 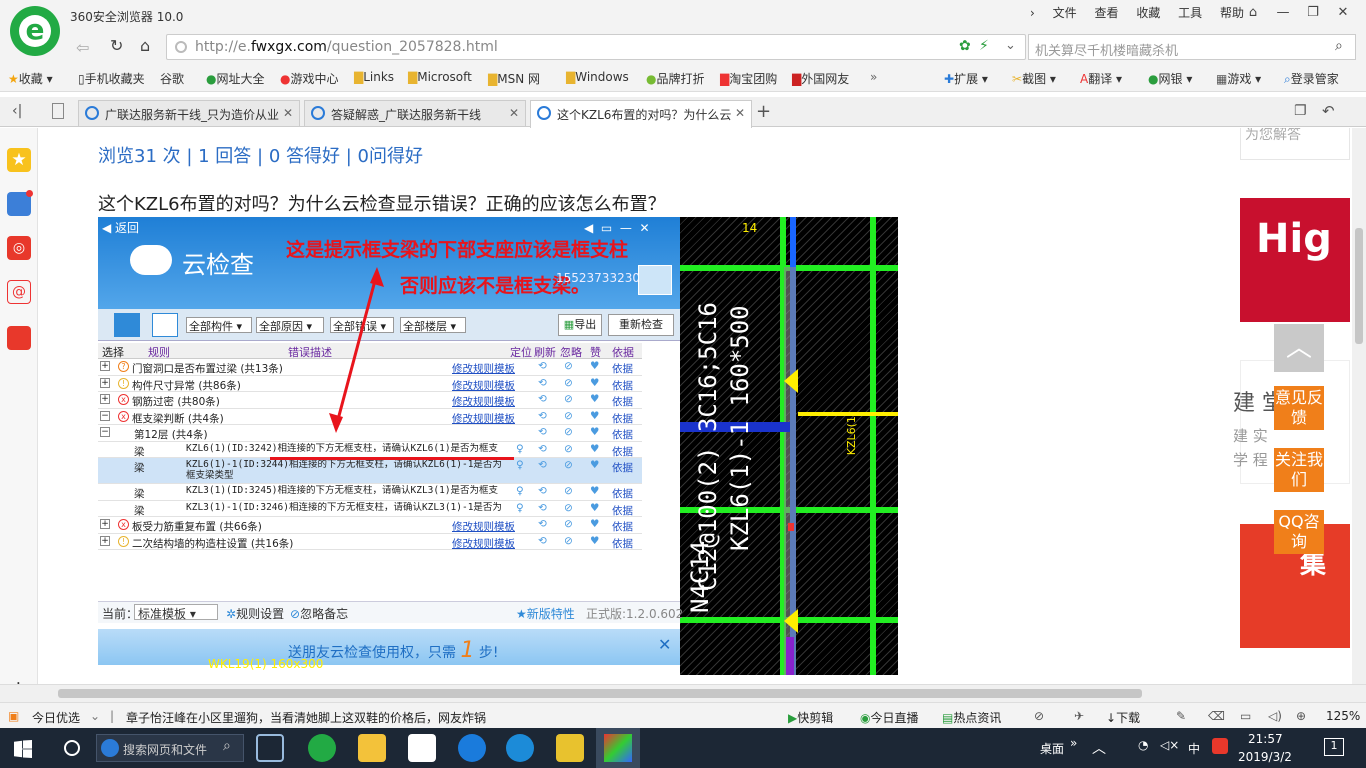 I want to click on fav-more-icon: », so click(x=873, y=77).